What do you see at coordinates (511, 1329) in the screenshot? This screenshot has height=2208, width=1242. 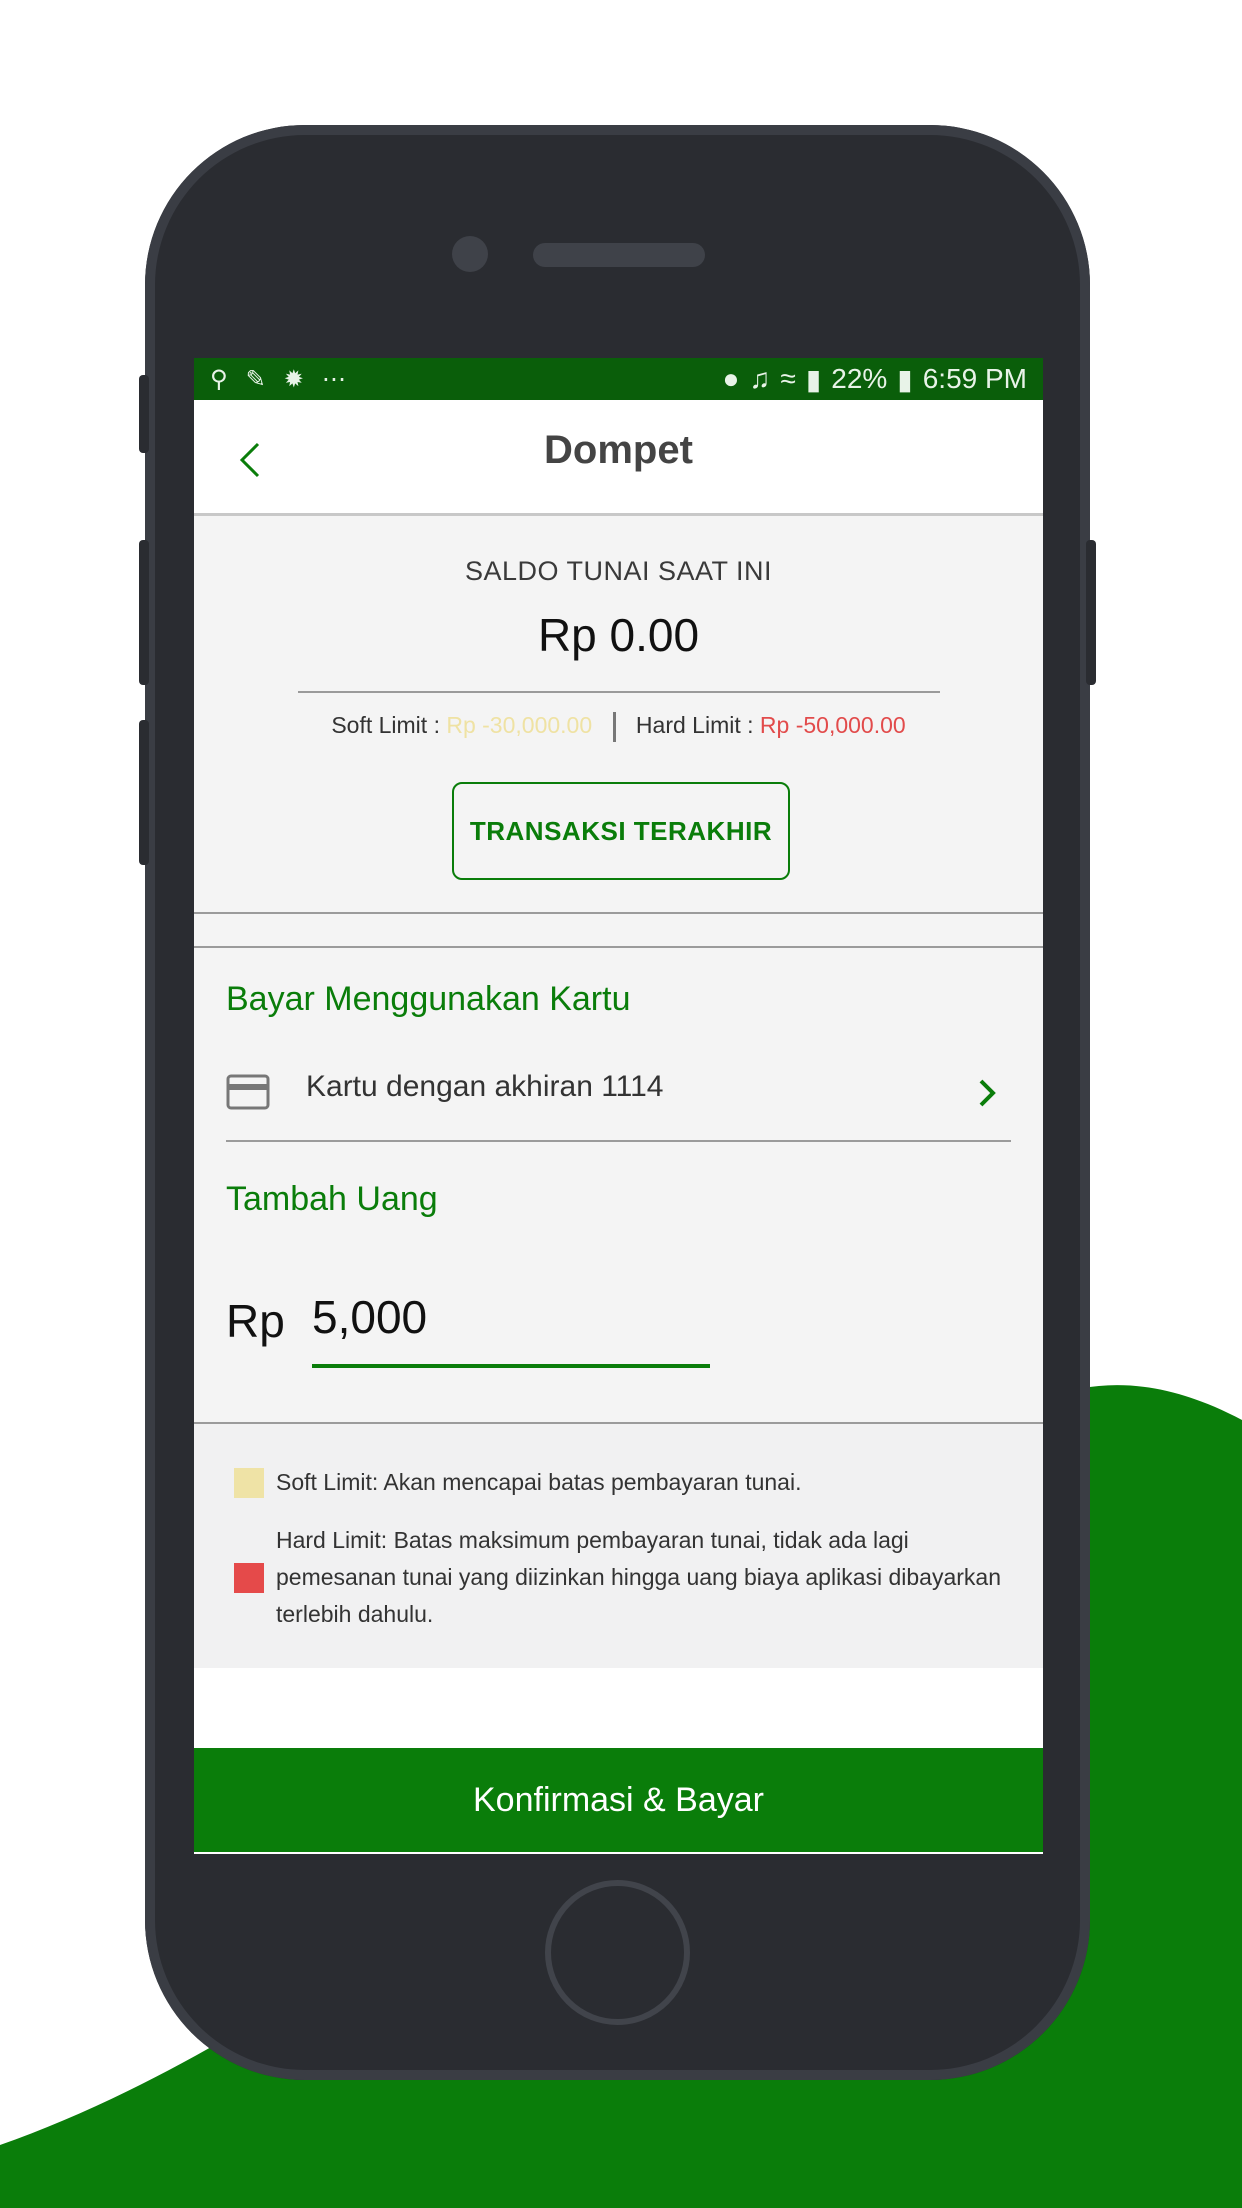 I see `amount-input: 5,000` at bounding box center [511, 1329].